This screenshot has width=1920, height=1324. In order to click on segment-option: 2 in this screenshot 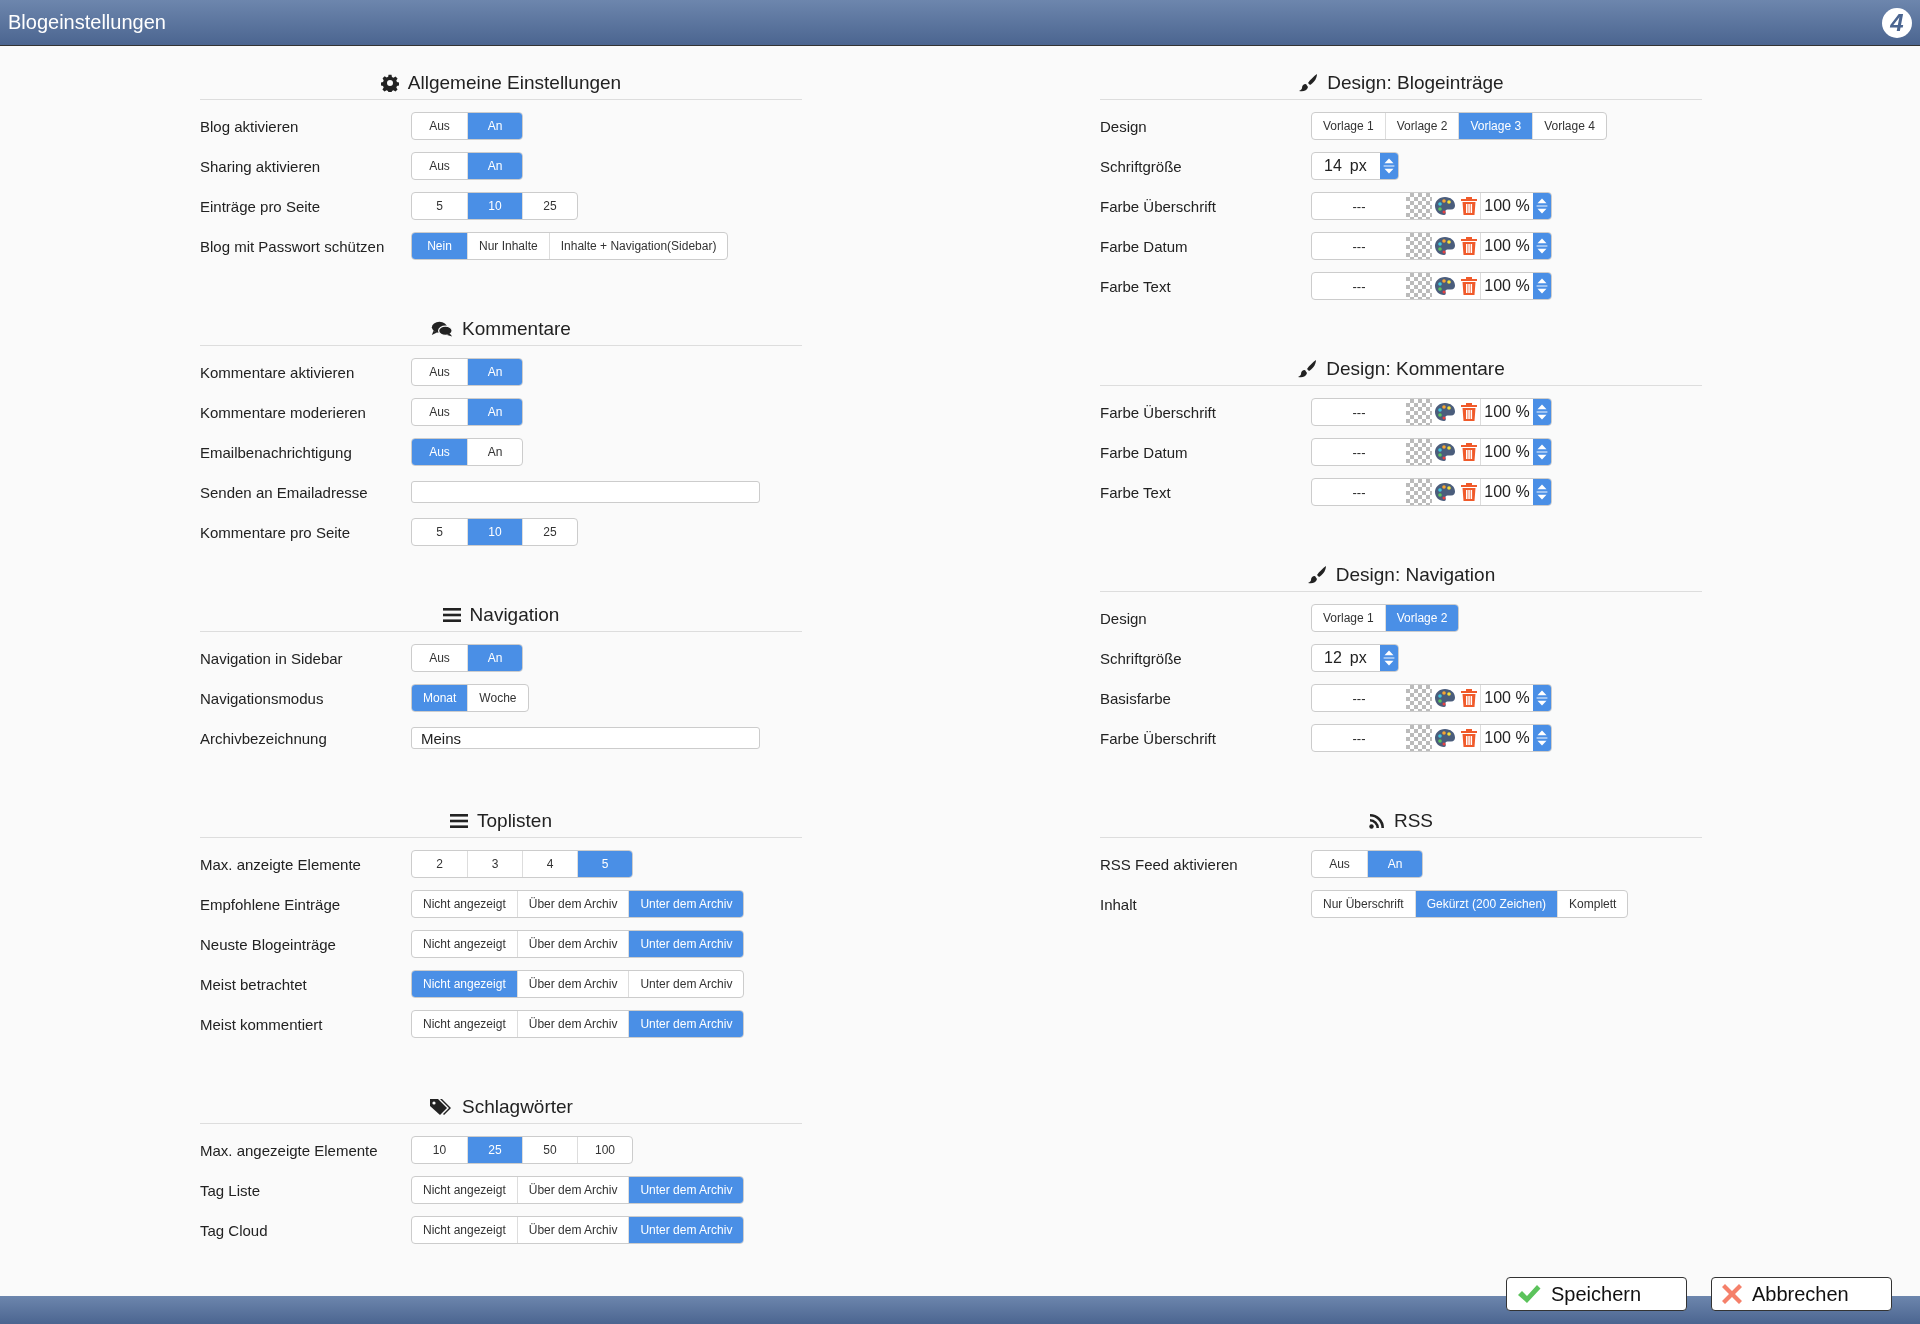, I will do `click(439, 864)`.